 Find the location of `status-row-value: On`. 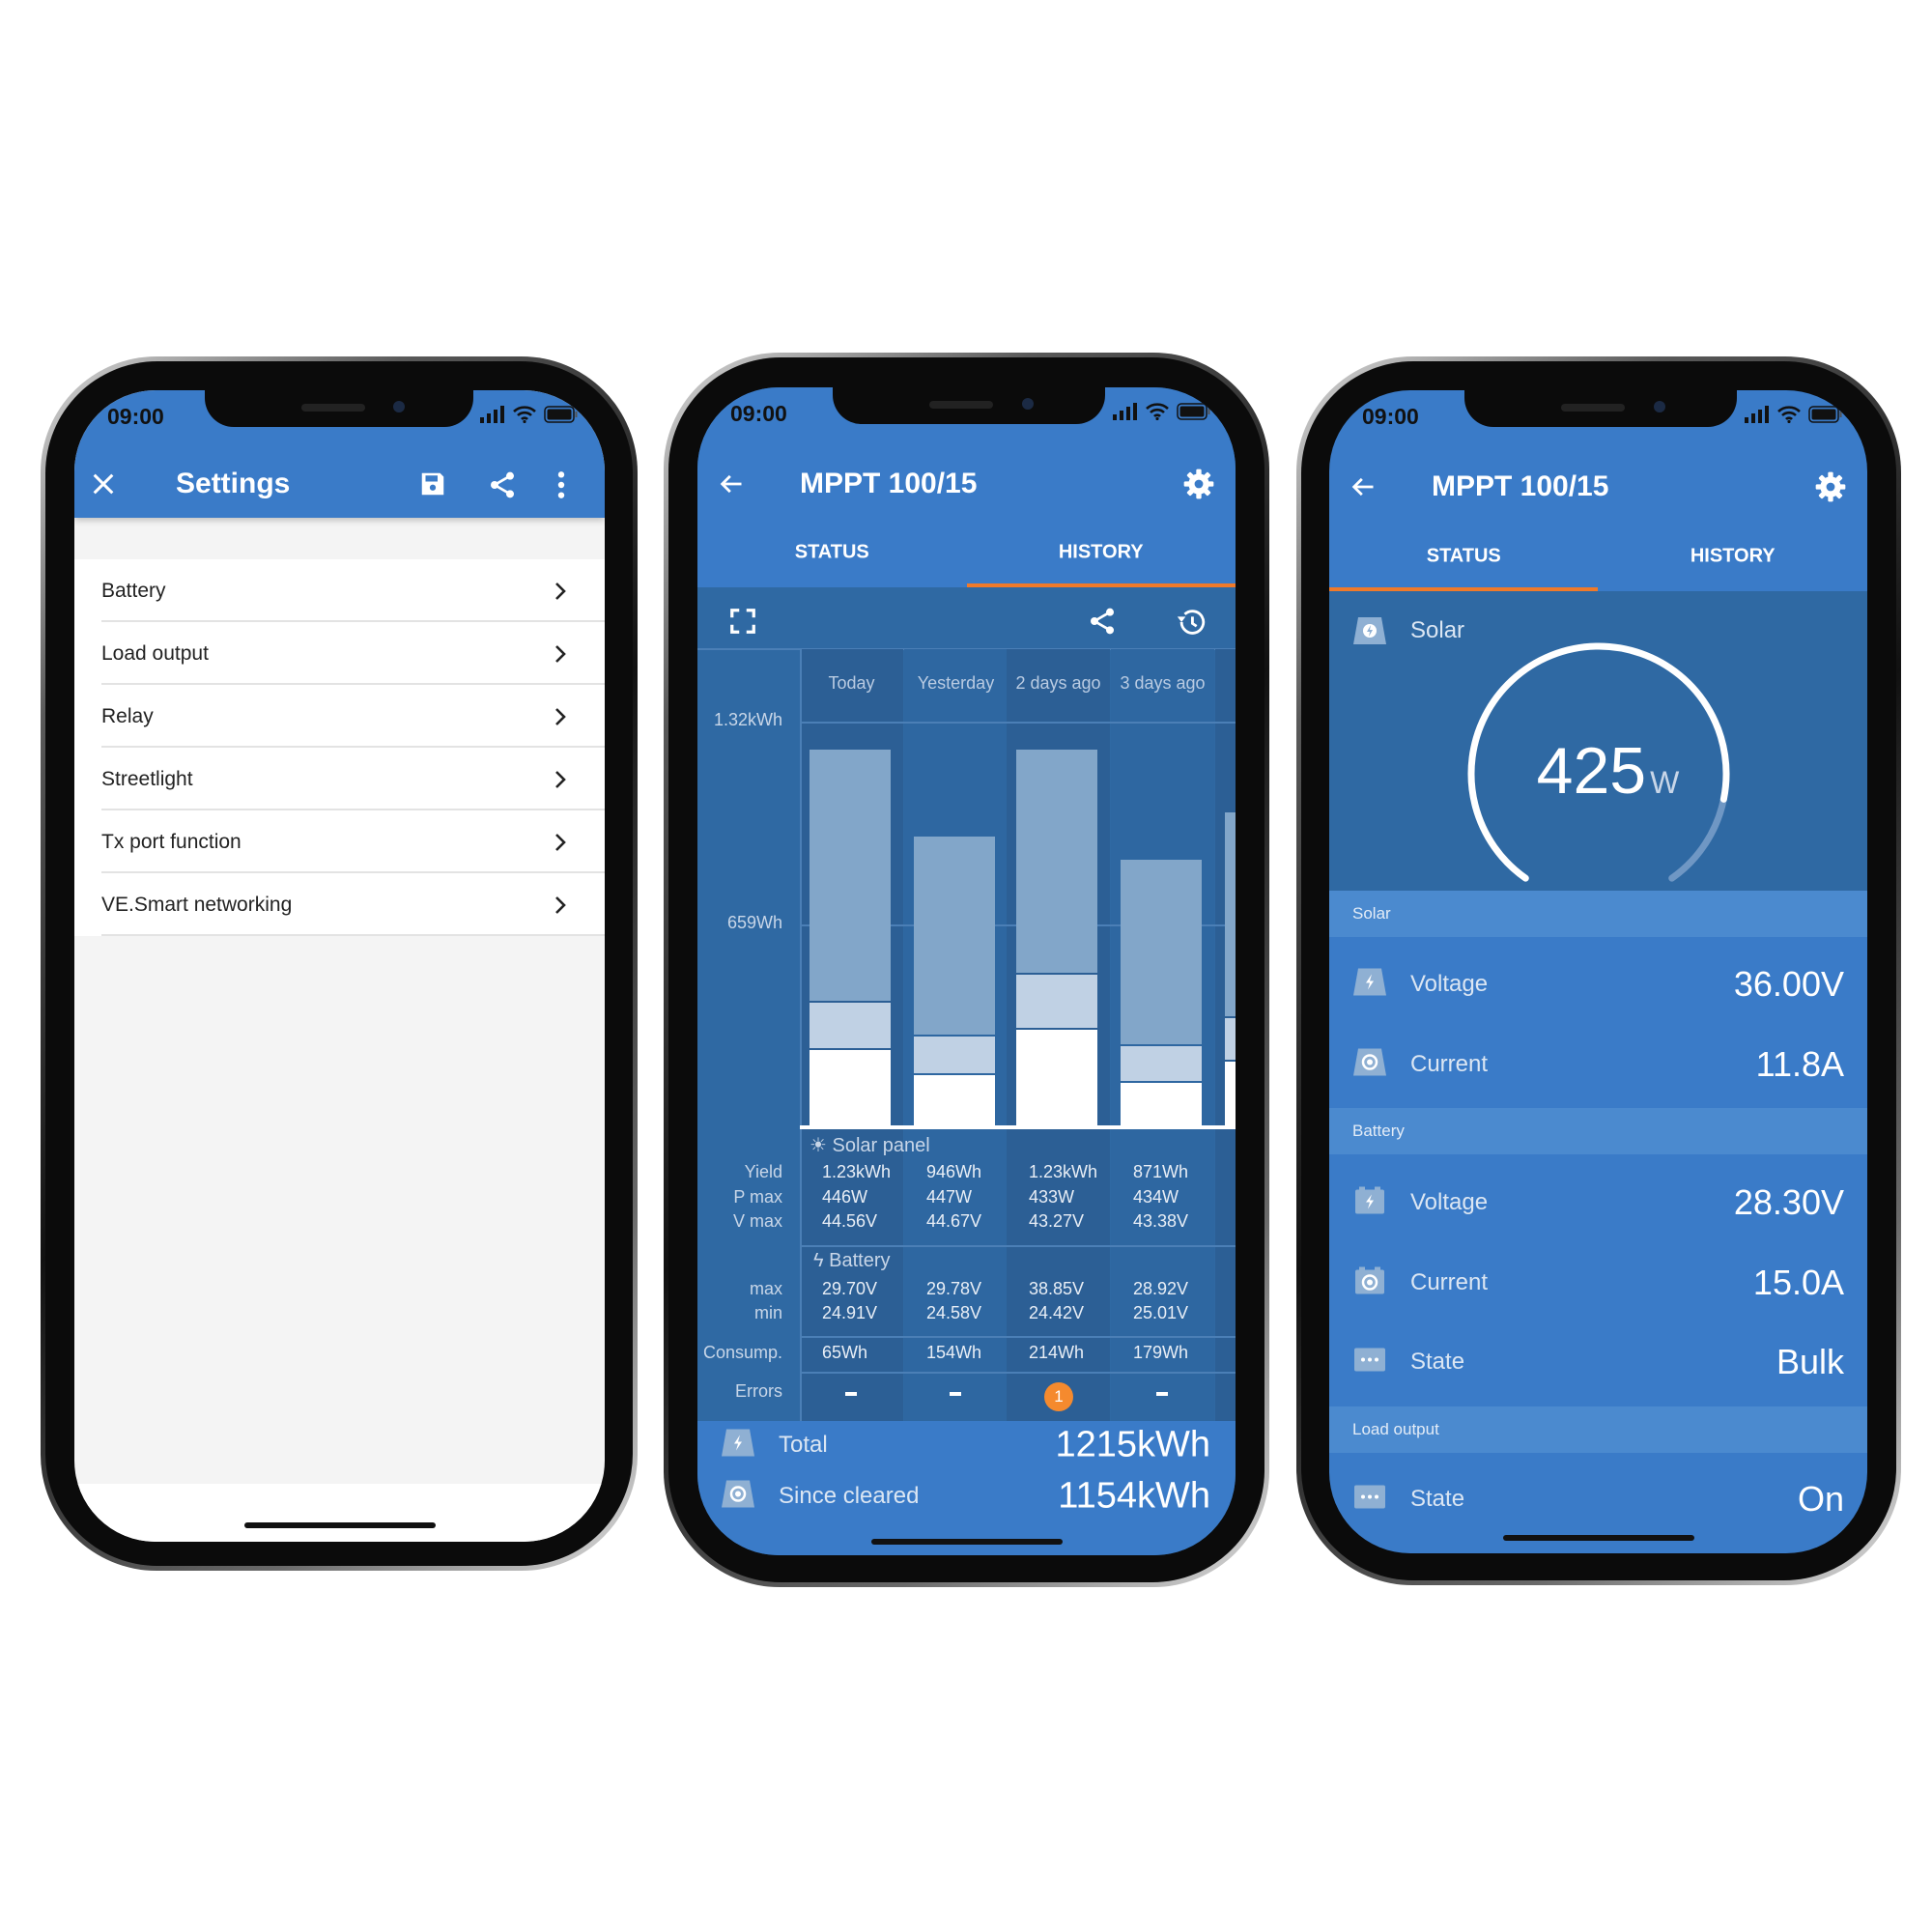

status-row-value: On is located at coordinates (1820, 1499).